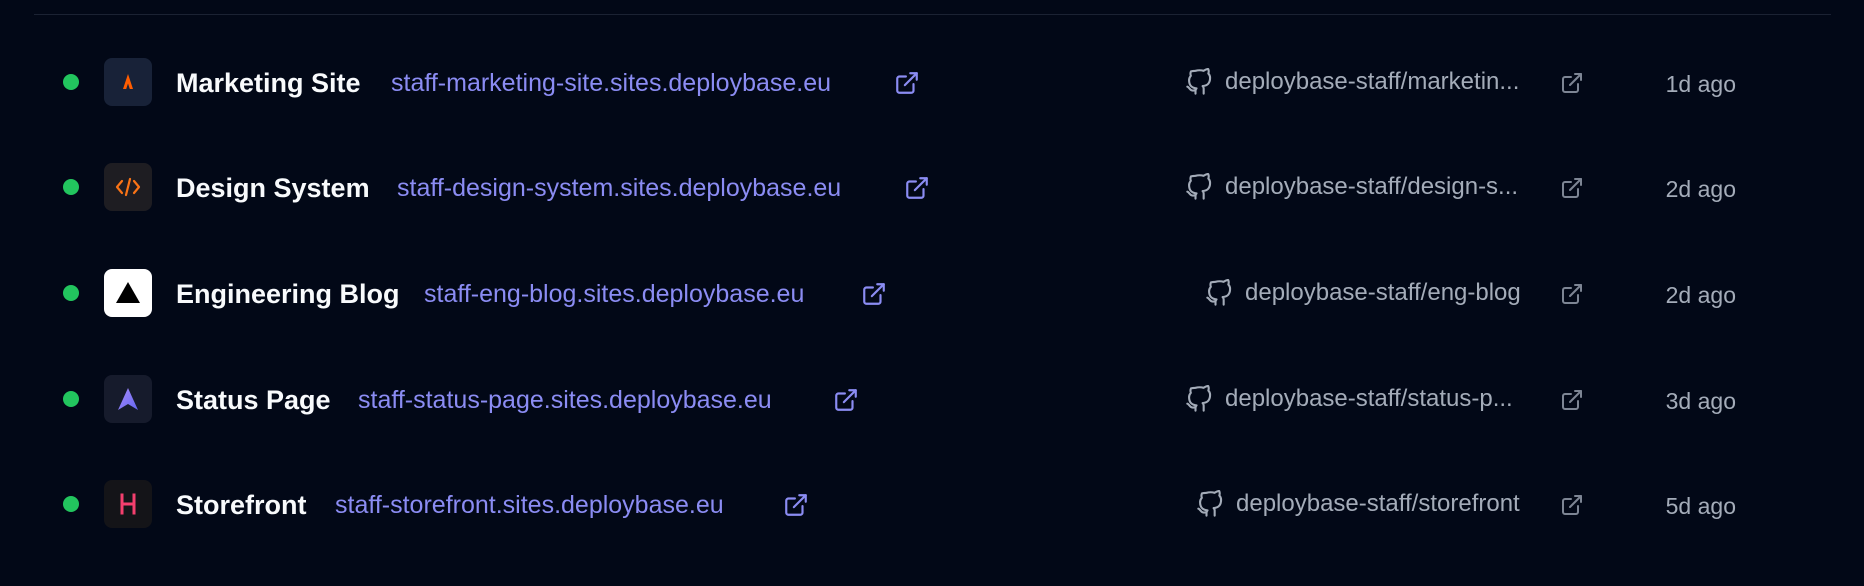 This screenshot has height=586, width=1864. Describe the element at coordinates (932, 14) in the screenshot. I see `top-divider` at that location.